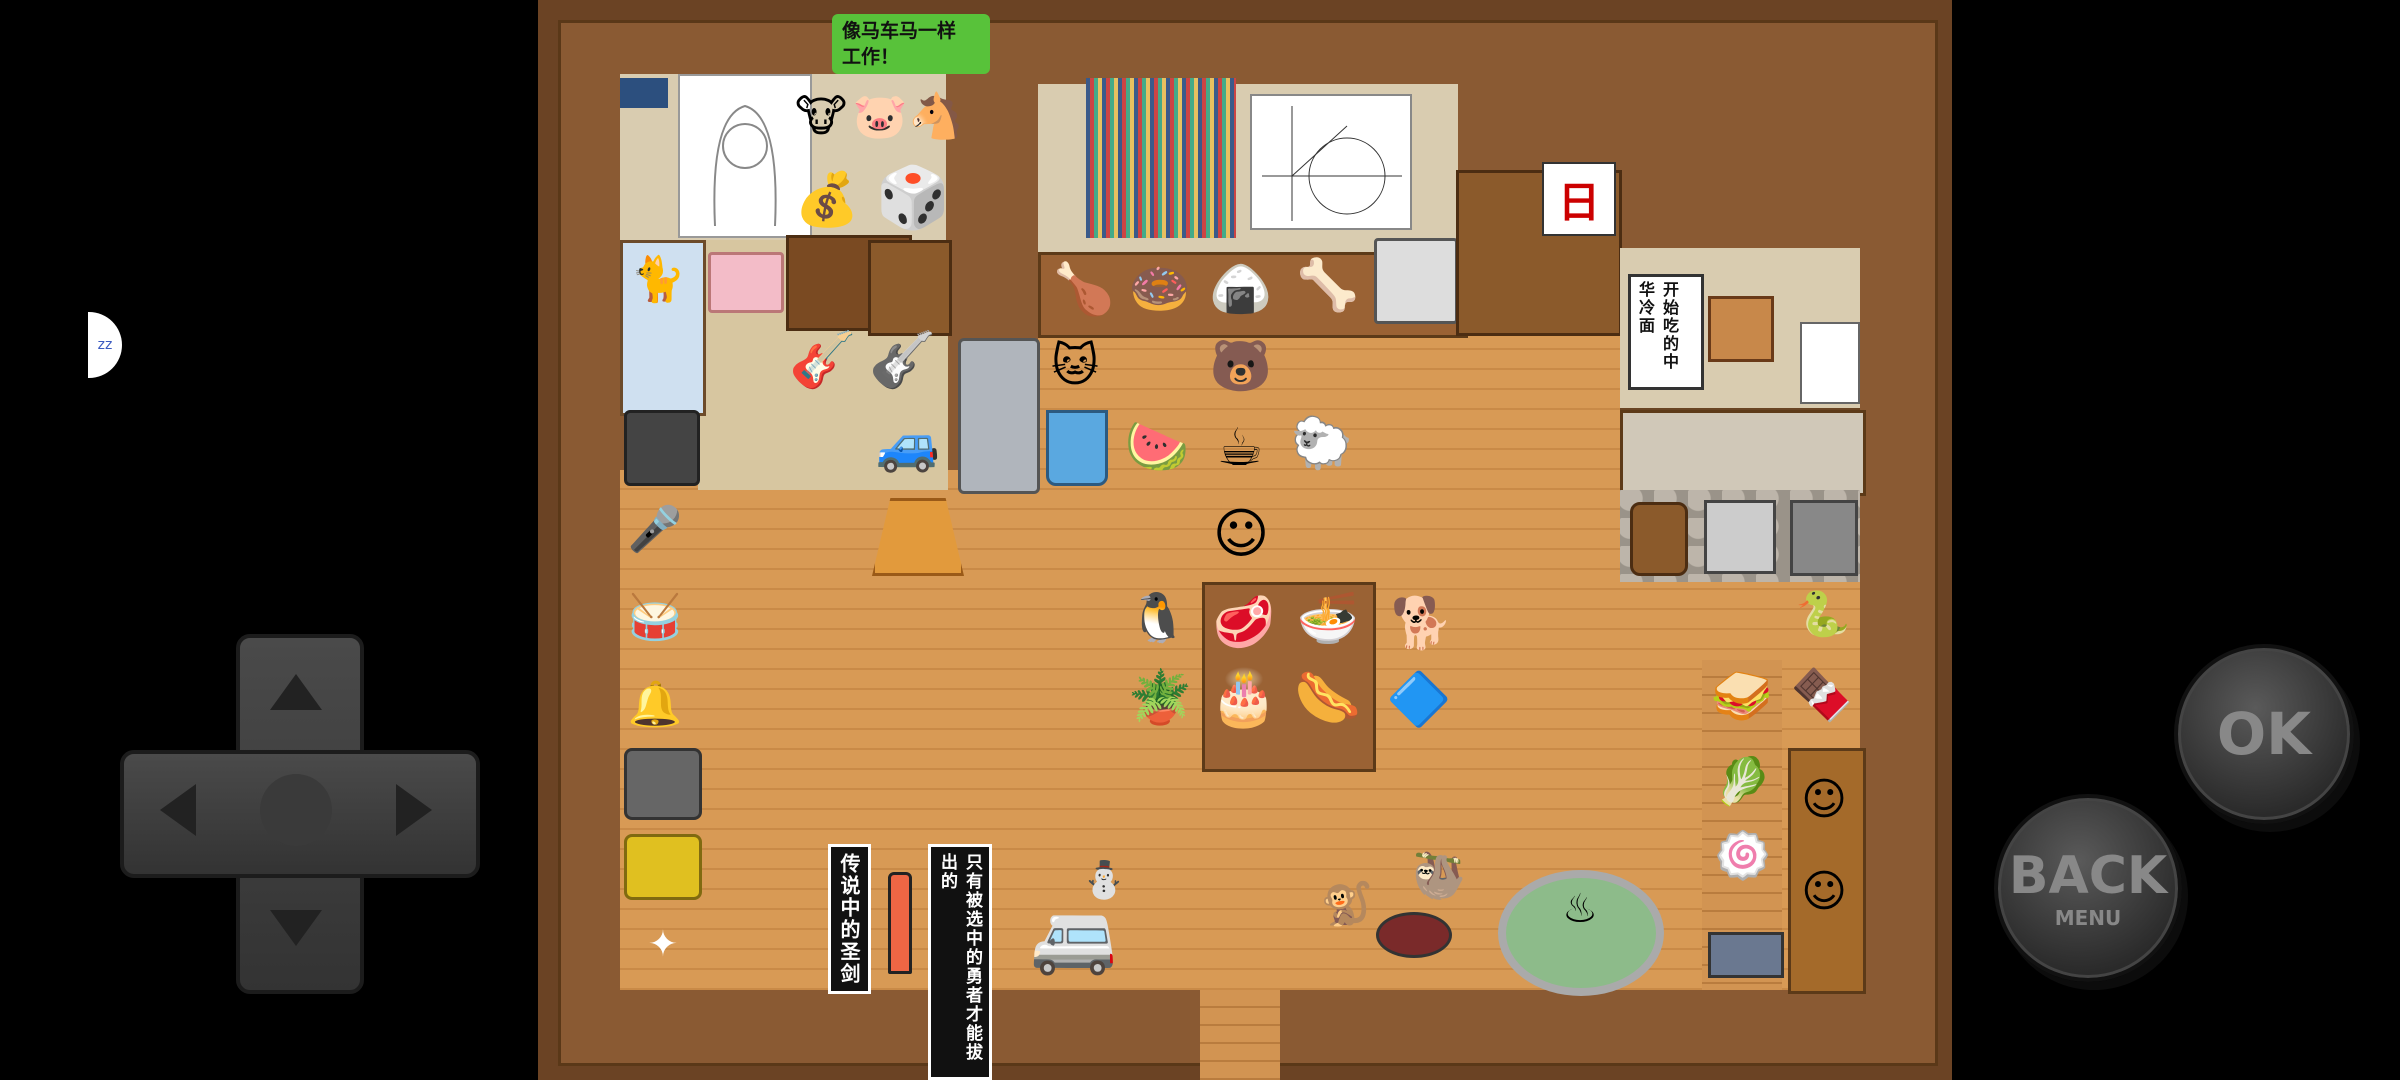 Image resolution: width=2400 pixels, height=1080 pixels. Describe the element at coordinates (1241, 534) in the screenshot. I see `player-character: ☺` at that location.